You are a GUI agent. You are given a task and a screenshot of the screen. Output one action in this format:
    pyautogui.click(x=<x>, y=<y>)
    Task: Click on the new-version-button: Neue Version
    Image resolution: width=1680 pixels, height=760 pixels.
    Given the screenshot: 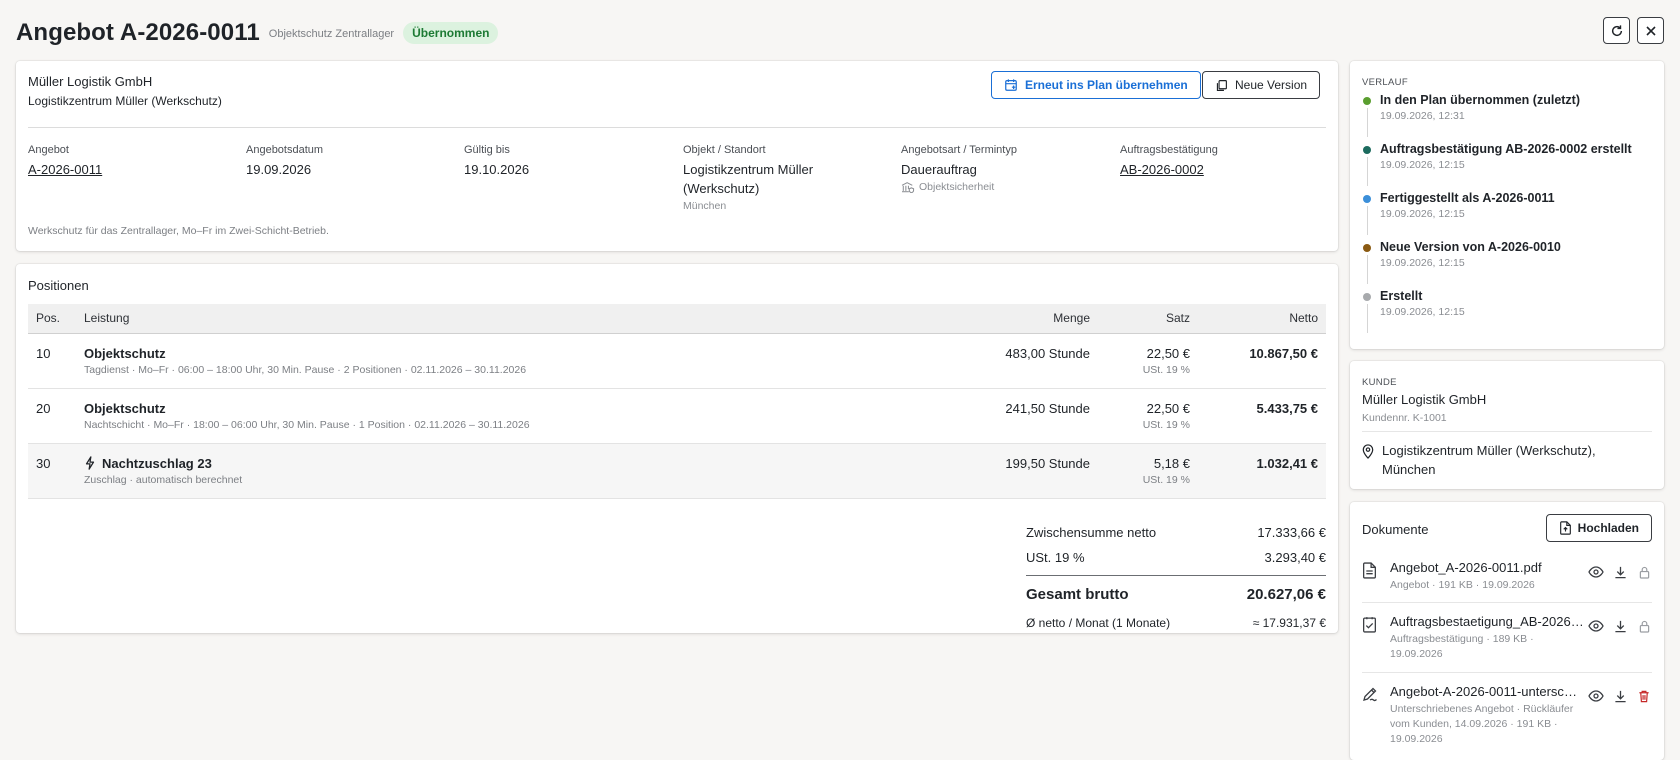 What is the action you would take?
    pyautogui.click(x=1261, y=85)
    